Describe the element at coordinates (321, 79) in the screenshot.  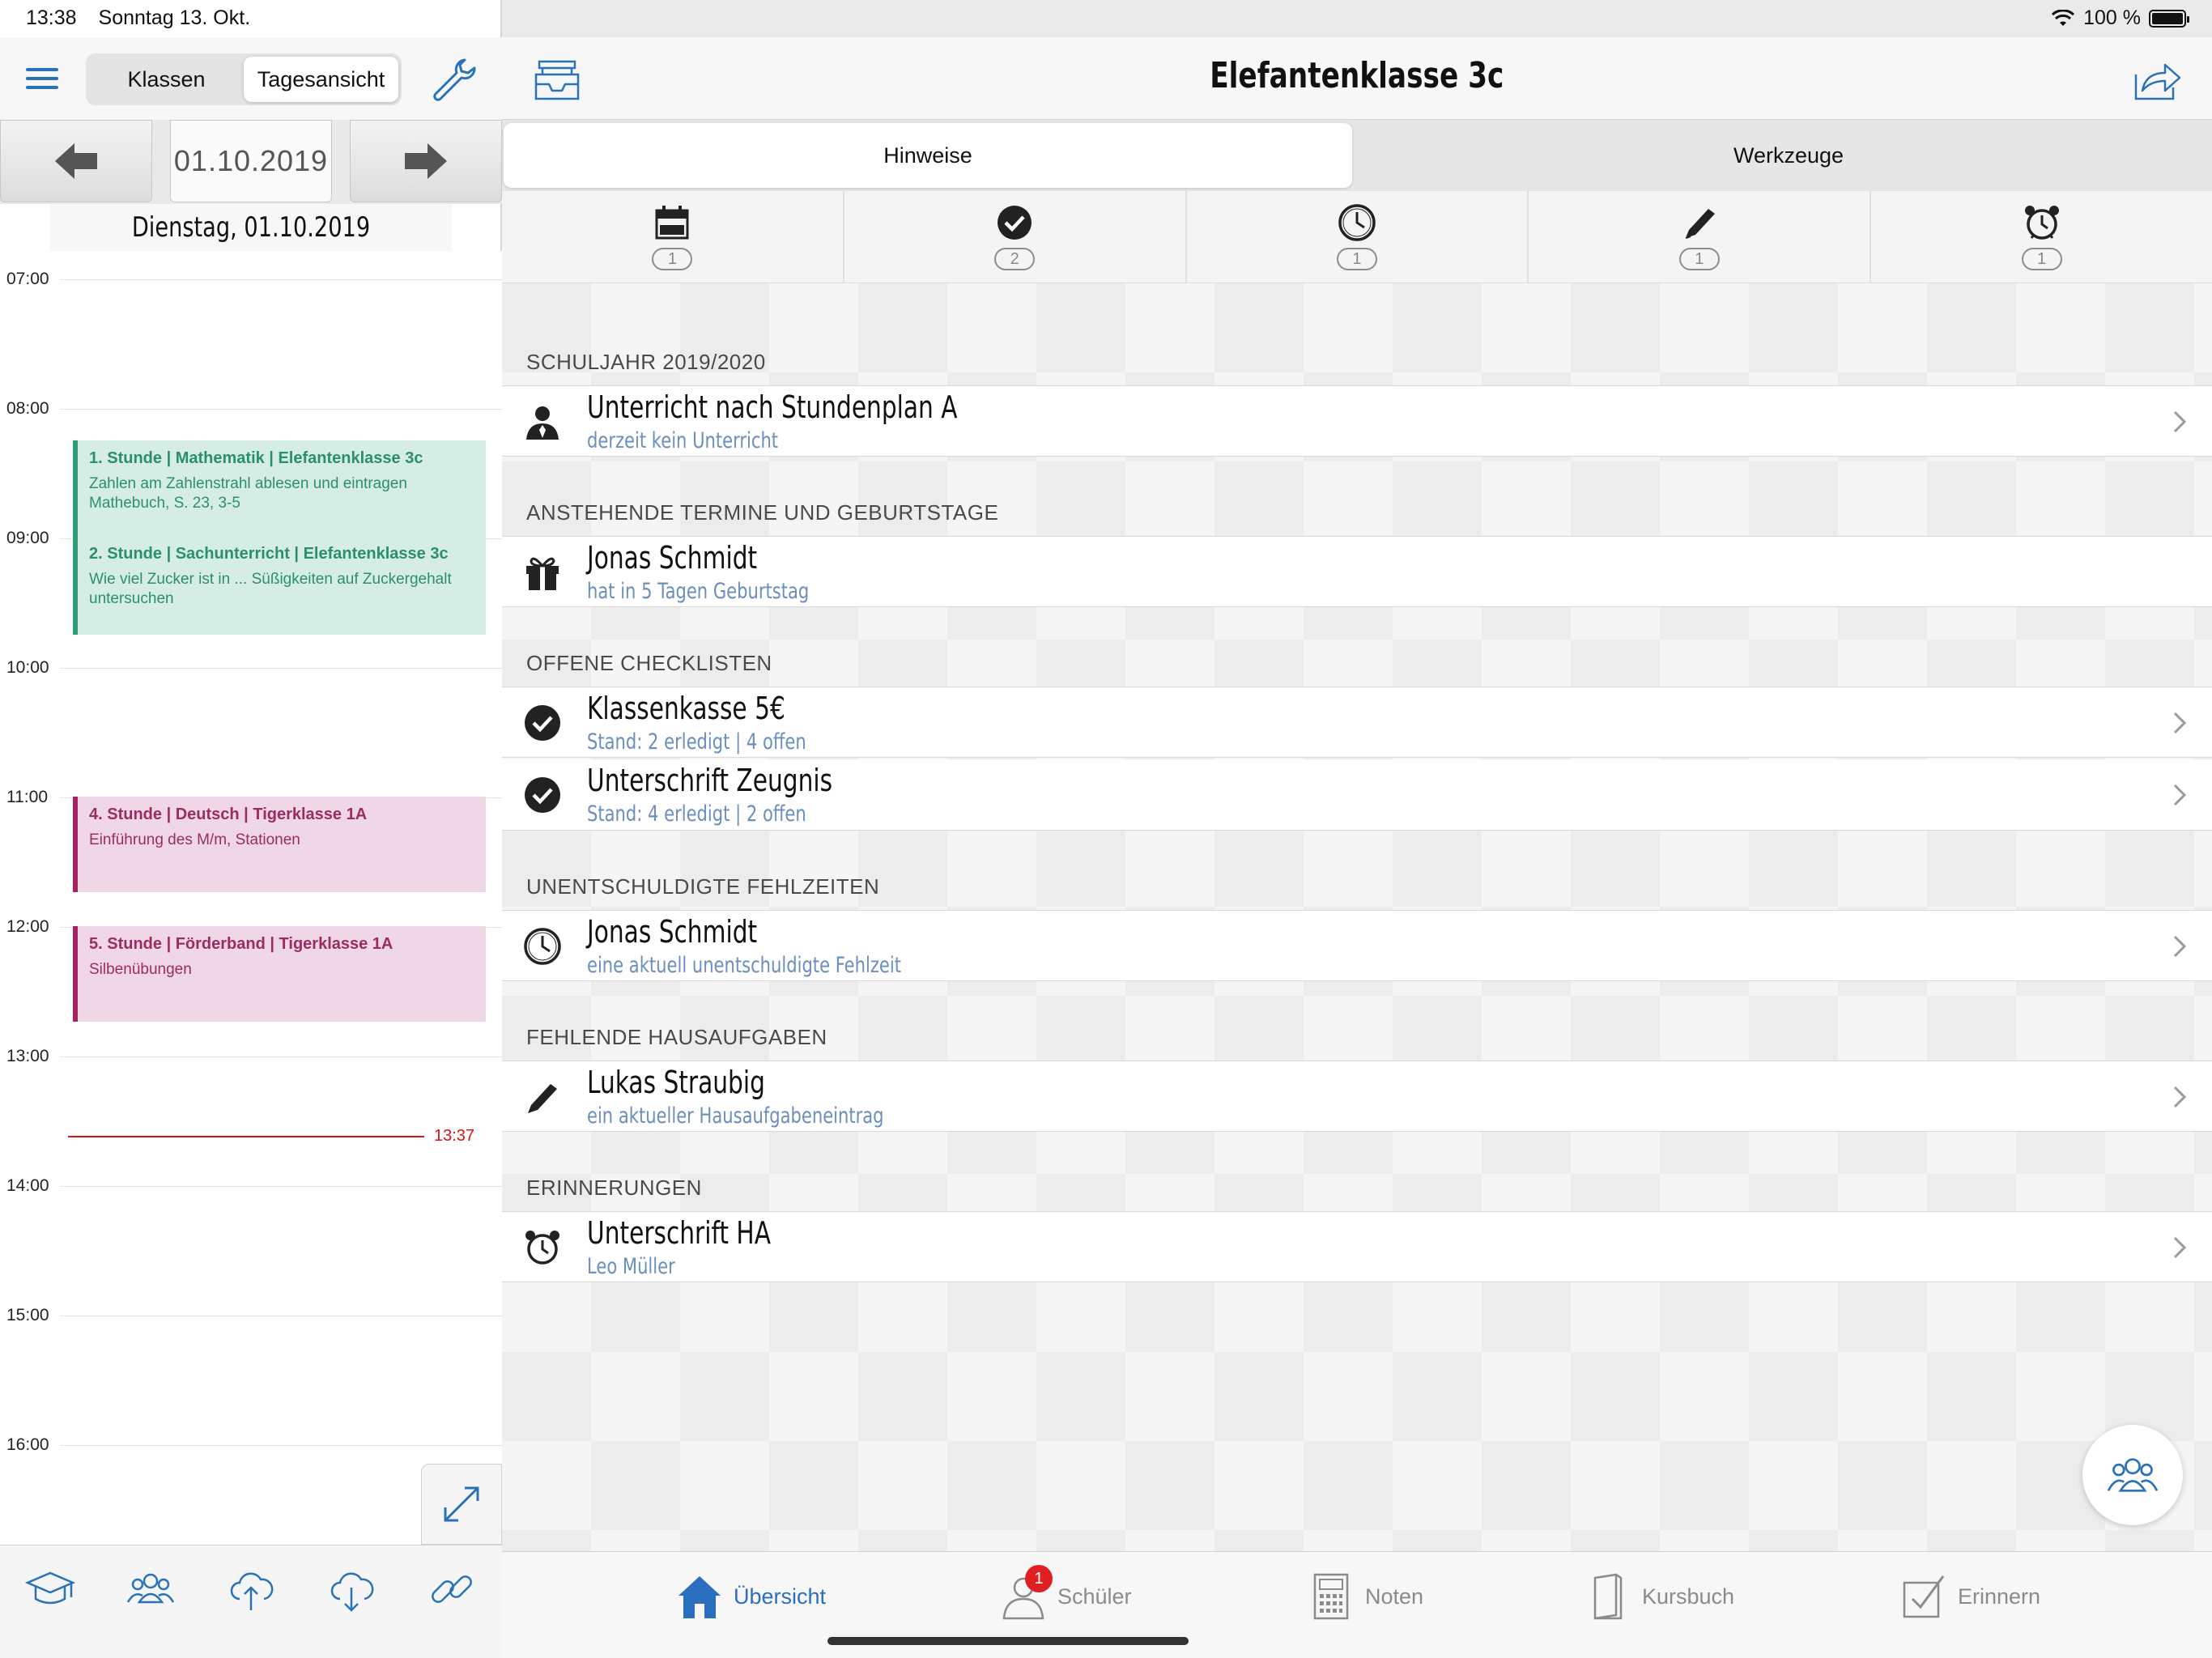
I see `segment-tagesansicht: Tagesansicht` at that location.